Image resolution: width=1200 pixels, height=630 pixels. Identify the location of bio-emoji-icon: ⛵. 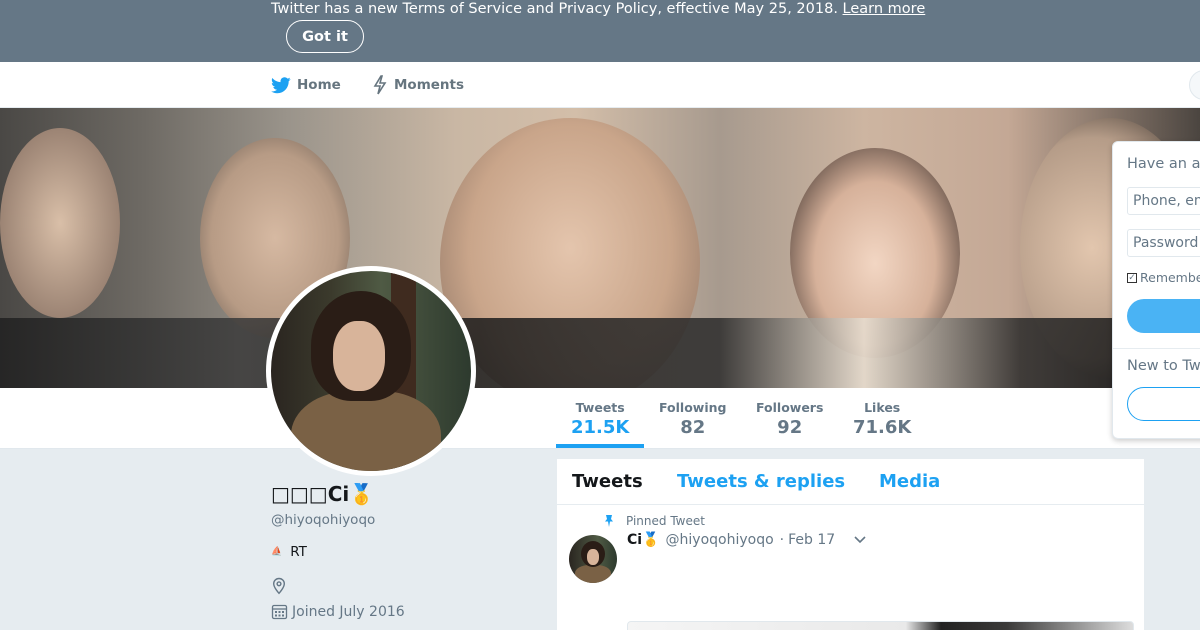
(277, 552).